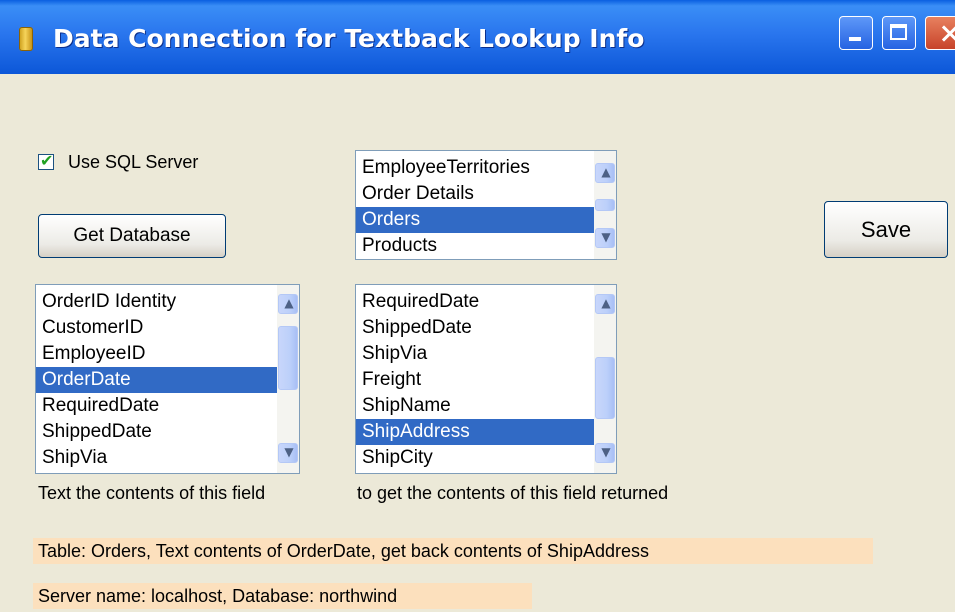 The width and height of the screenshot is (955, 612). Describe the element at coordinates (156, 354) in the screenshot. I see `list-item: EmployeeID` at that location.